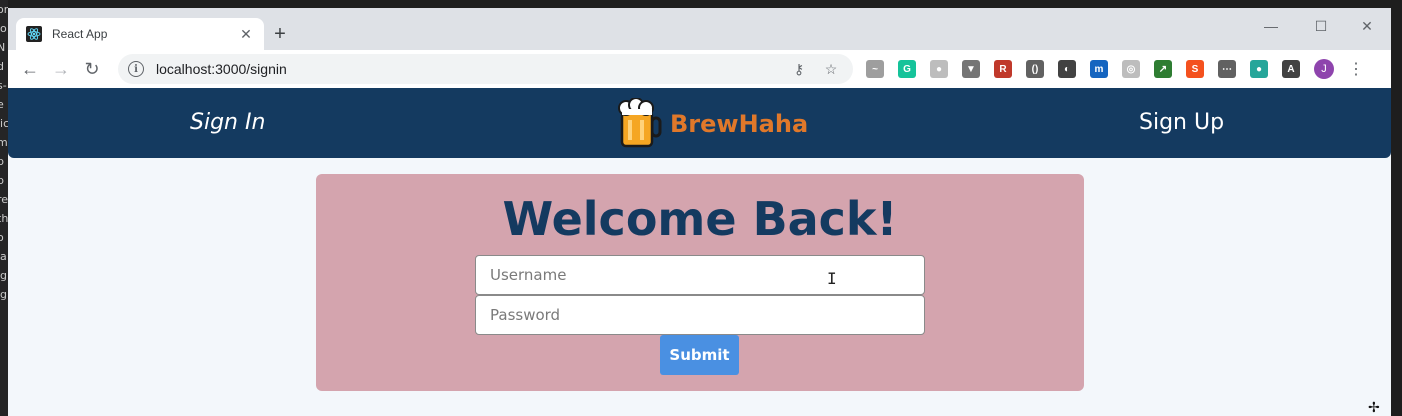  Describe the element at coordinates (136, 69) in the screenshot. I see `site-info-icon: i` at that location.